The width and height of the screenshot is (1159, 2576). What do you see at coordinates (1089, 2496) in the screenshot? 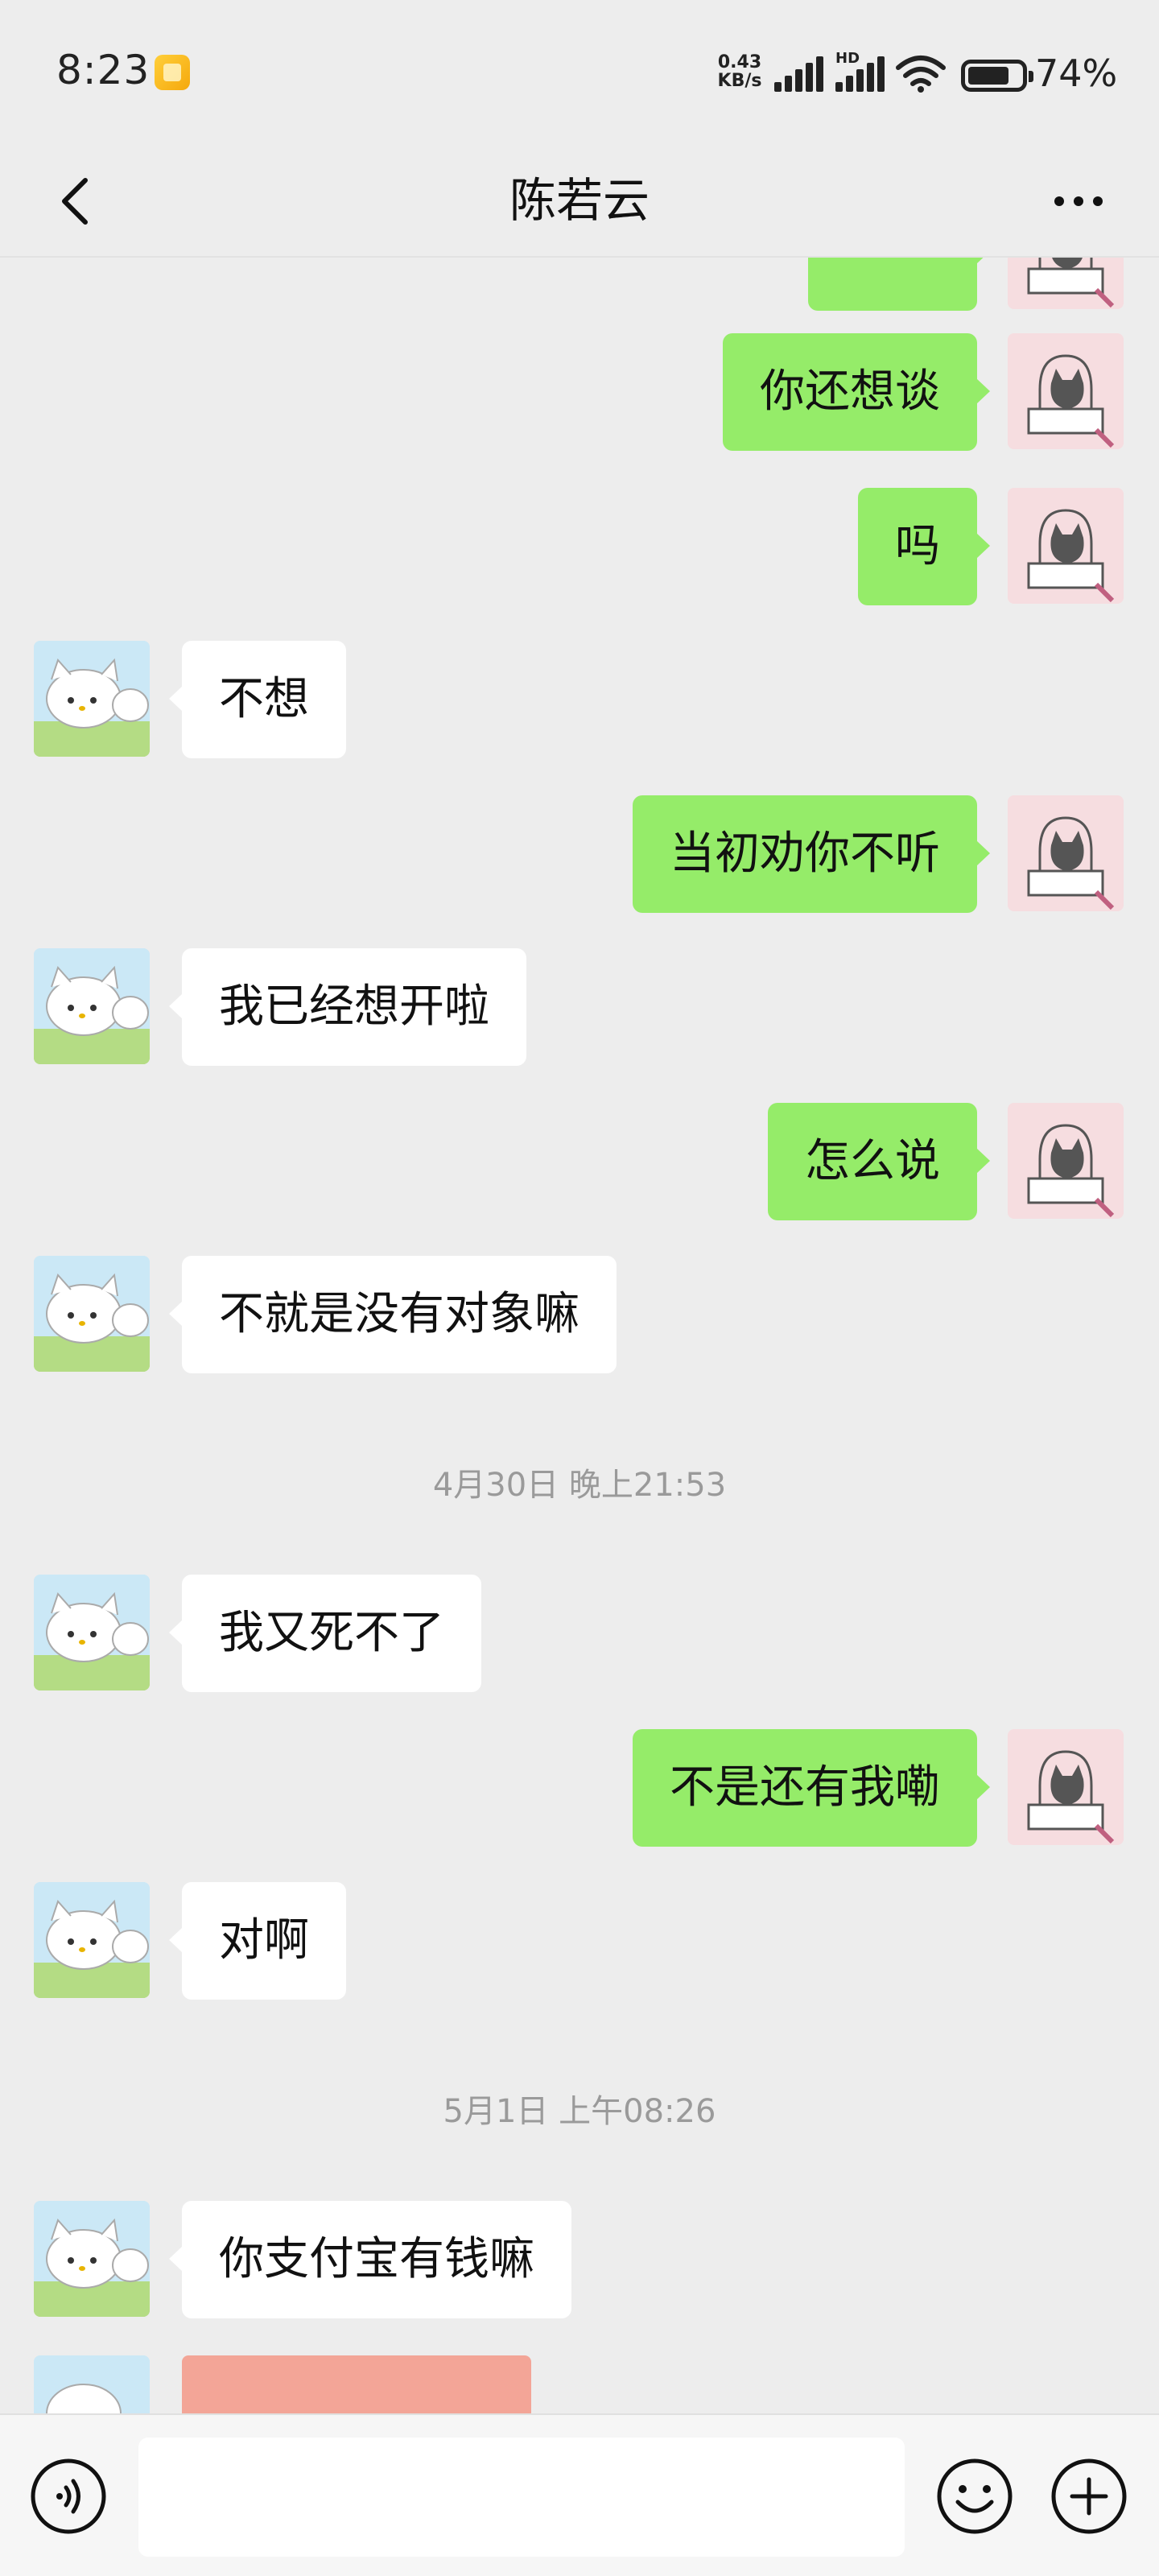
I see `plus-icon` at bounding box center [1089, 2496].